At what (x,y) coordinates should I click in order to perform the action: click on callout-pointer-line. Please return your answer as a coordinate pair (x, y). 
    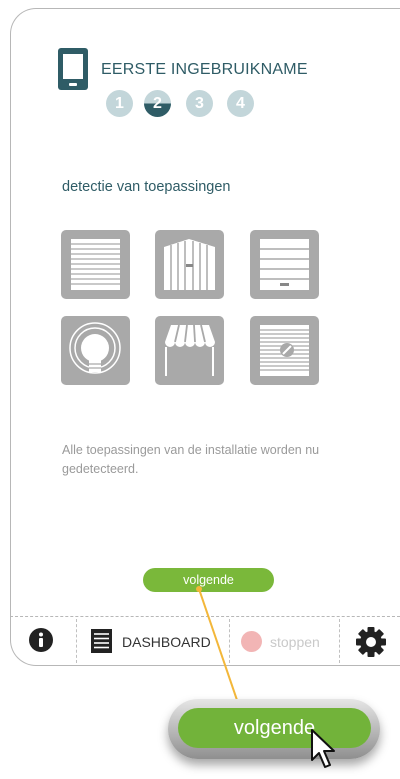
    Looking at the image, I should click on (217, 645).